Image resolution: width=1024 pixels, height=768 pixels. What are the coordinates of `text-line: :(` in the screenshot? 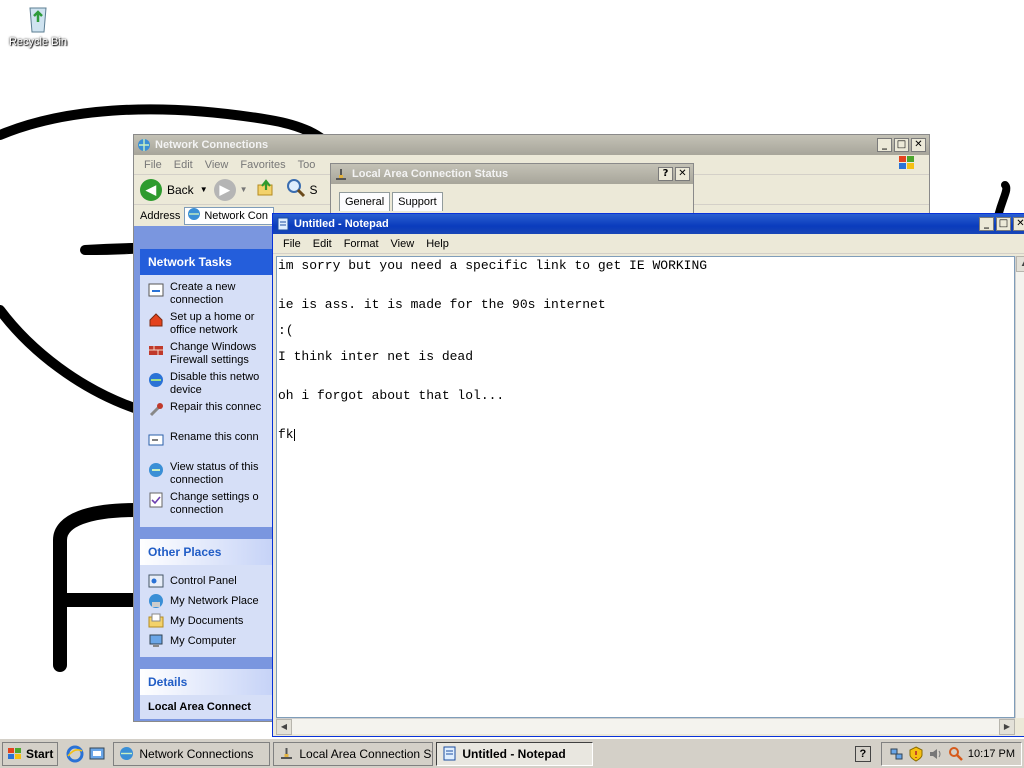 It's located at (286, 330).